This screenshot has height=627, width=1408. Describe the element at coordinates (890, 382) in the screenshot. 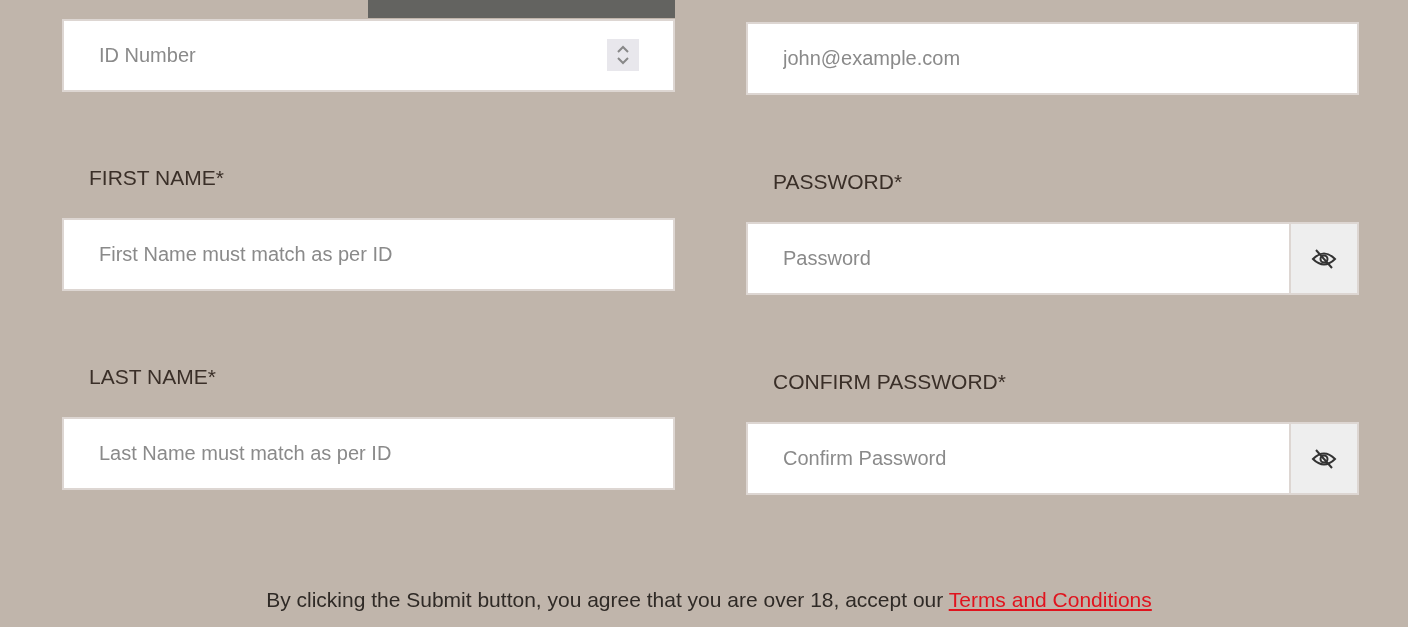

I see `field-label: CONFIRM PASSWORD*` at that location.